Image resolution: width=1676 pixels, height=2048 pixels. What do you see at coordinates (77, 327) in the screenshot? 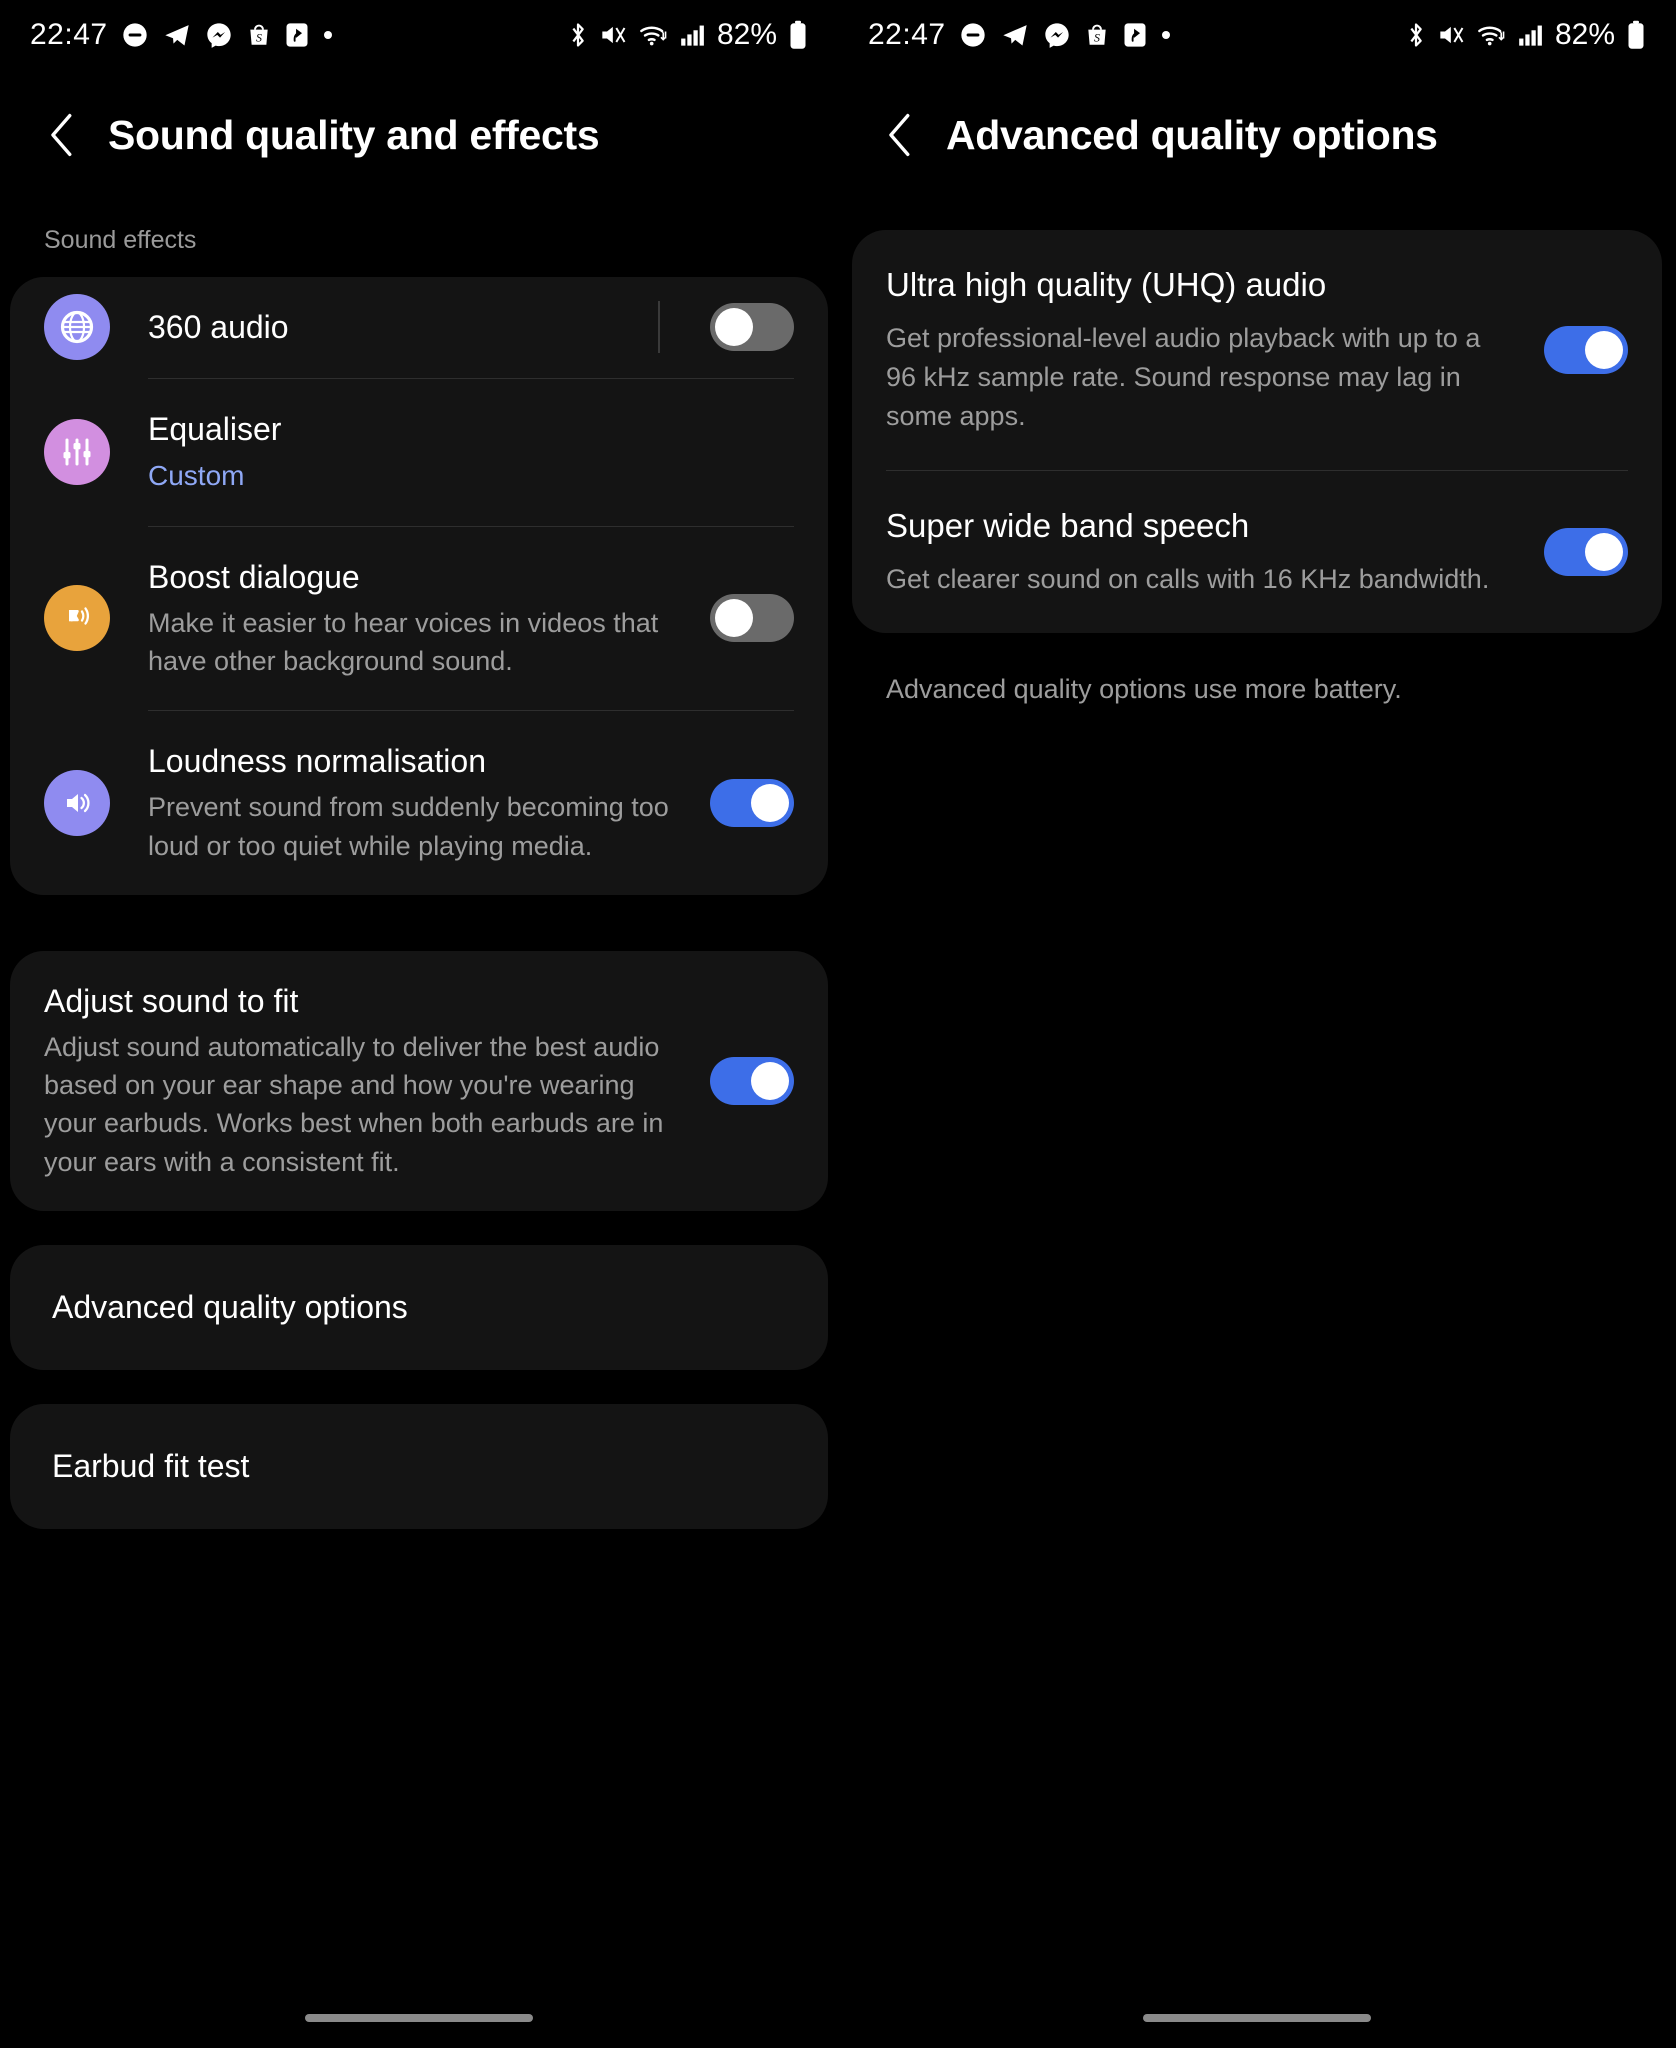
I see `globe-360-icon` at bounding box center [77, 327].